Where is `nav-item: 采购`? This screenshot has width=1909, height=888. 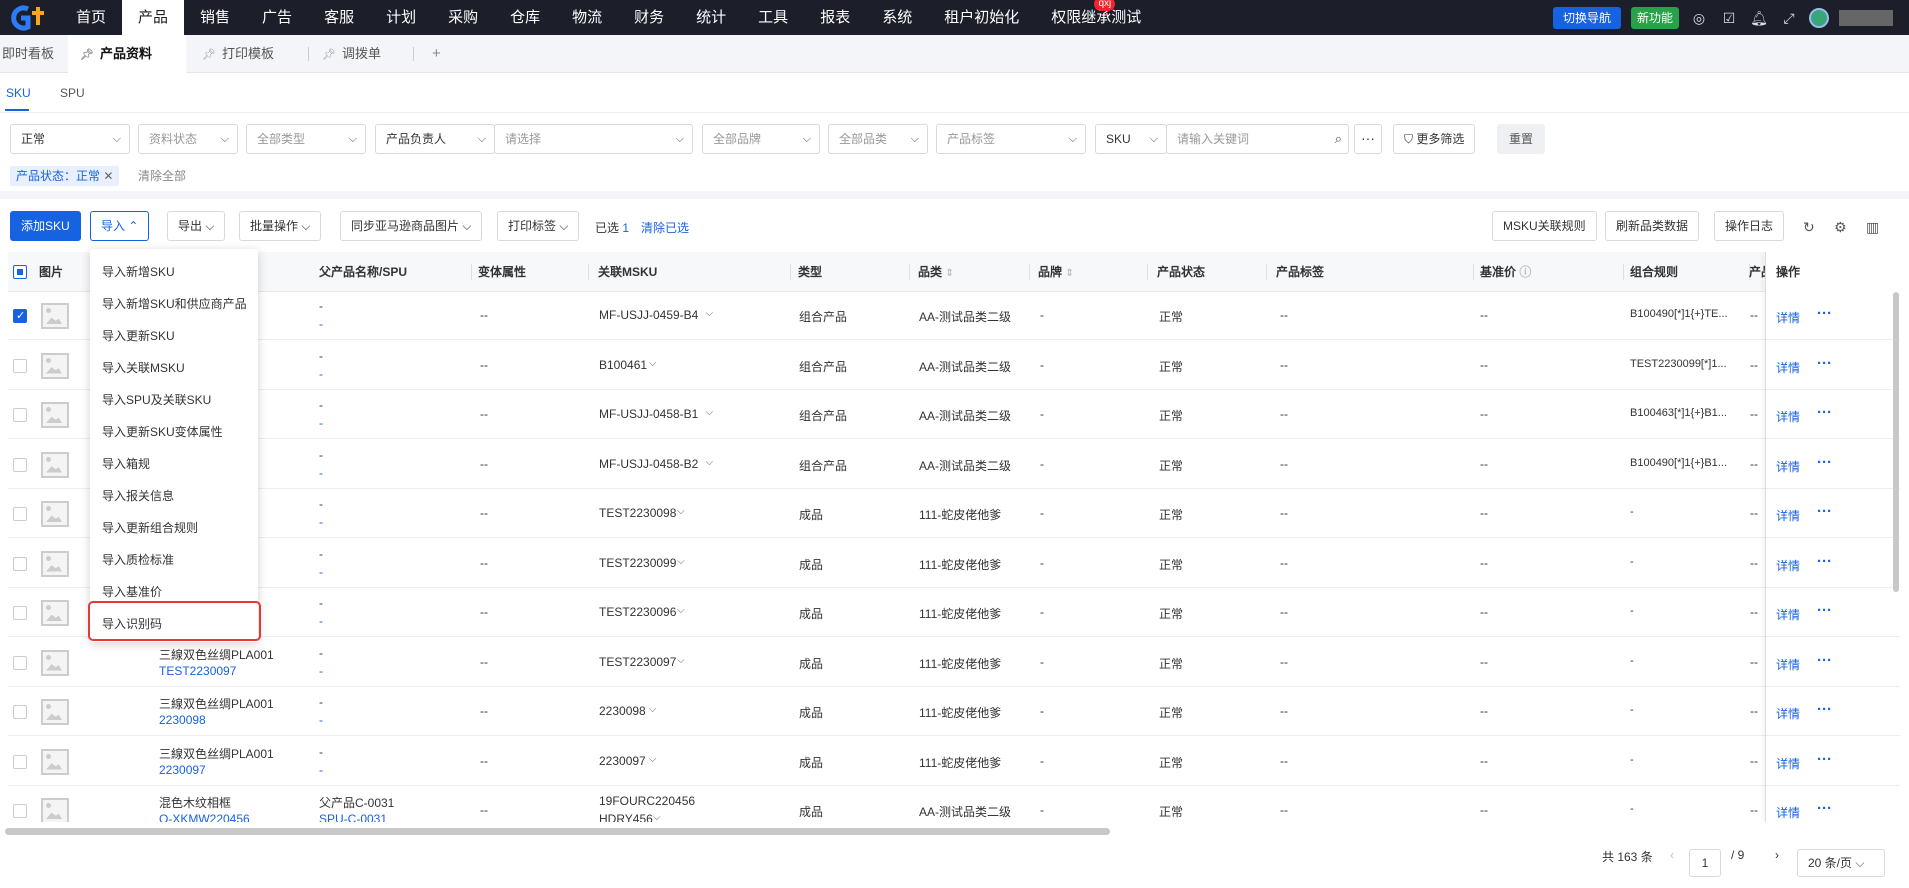
nav-item: 采购 is located at coordinates (463, 17).